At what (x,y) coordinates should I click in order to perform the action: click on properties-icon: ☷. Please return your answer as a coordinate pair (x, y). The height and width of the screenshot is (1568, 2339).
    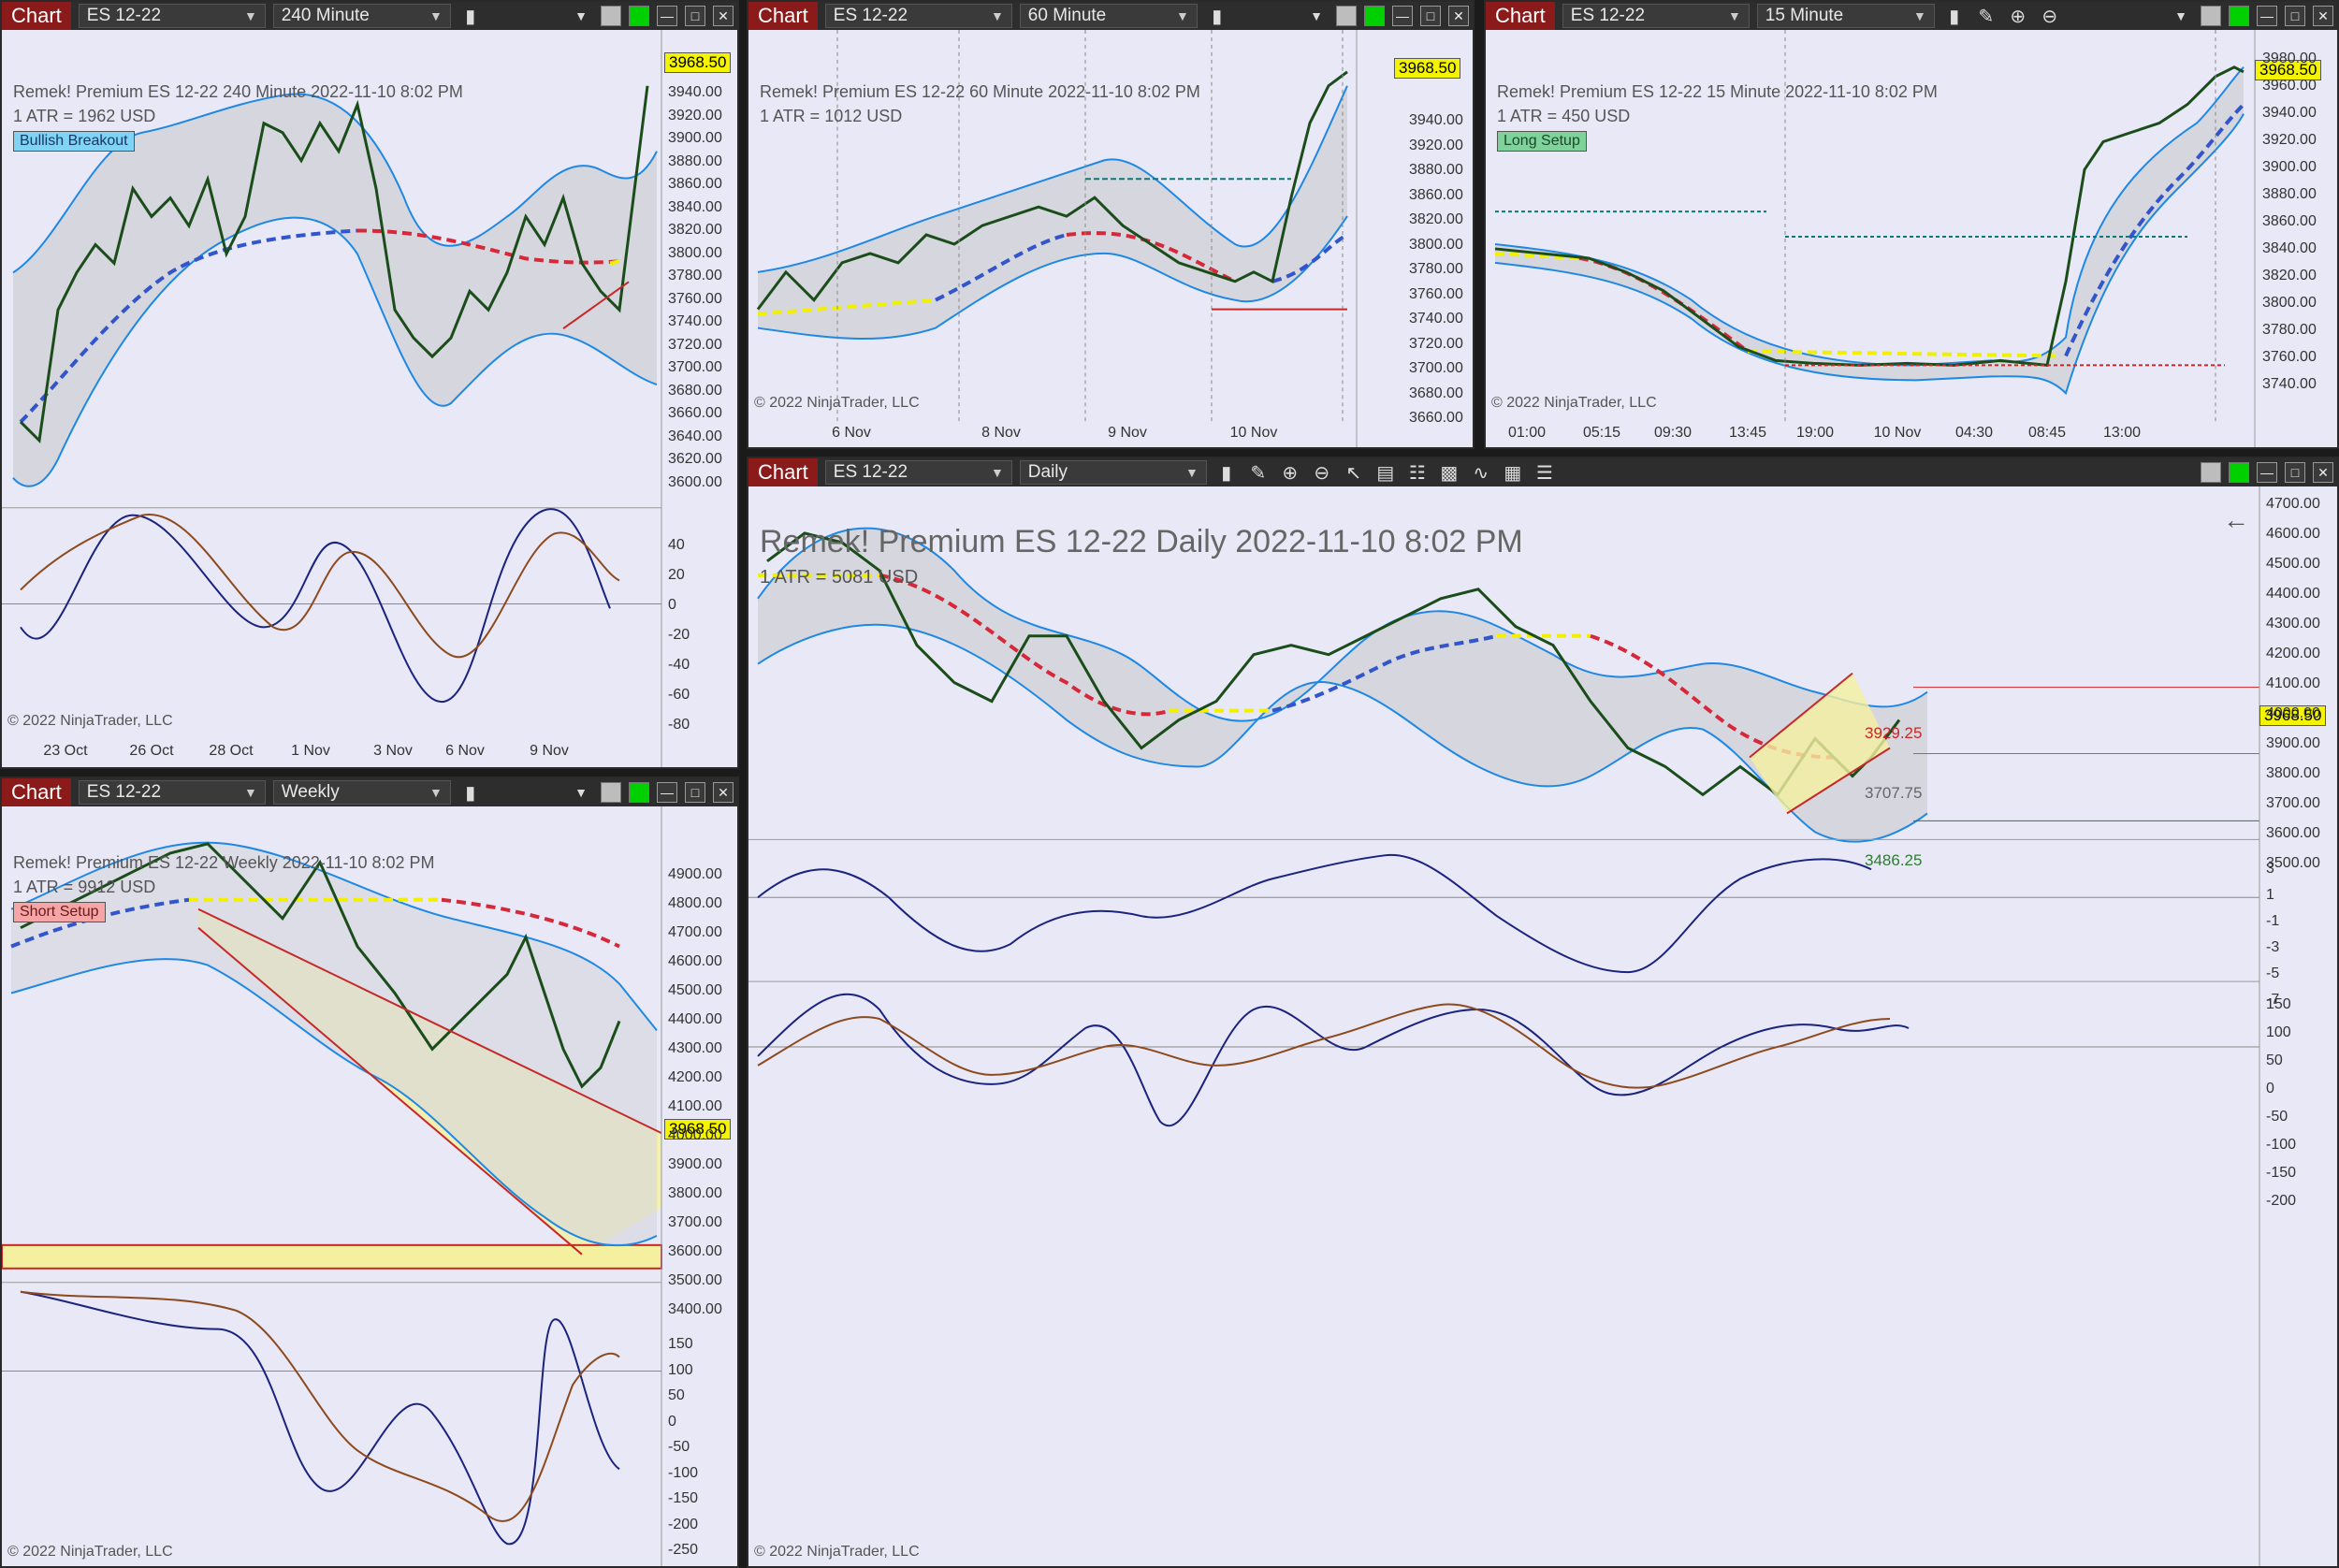
    Looking at the image, I should click on (1417, 473).